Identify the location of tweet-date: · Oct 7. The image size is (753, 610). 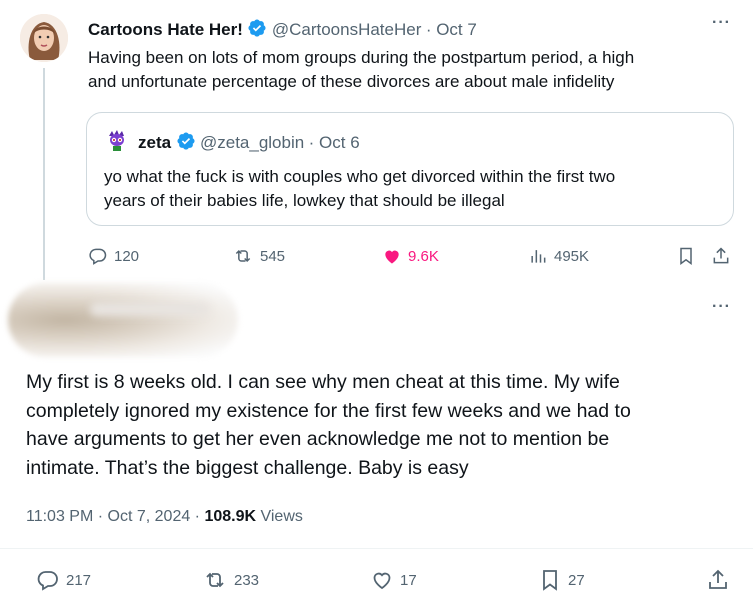
(451, 29).